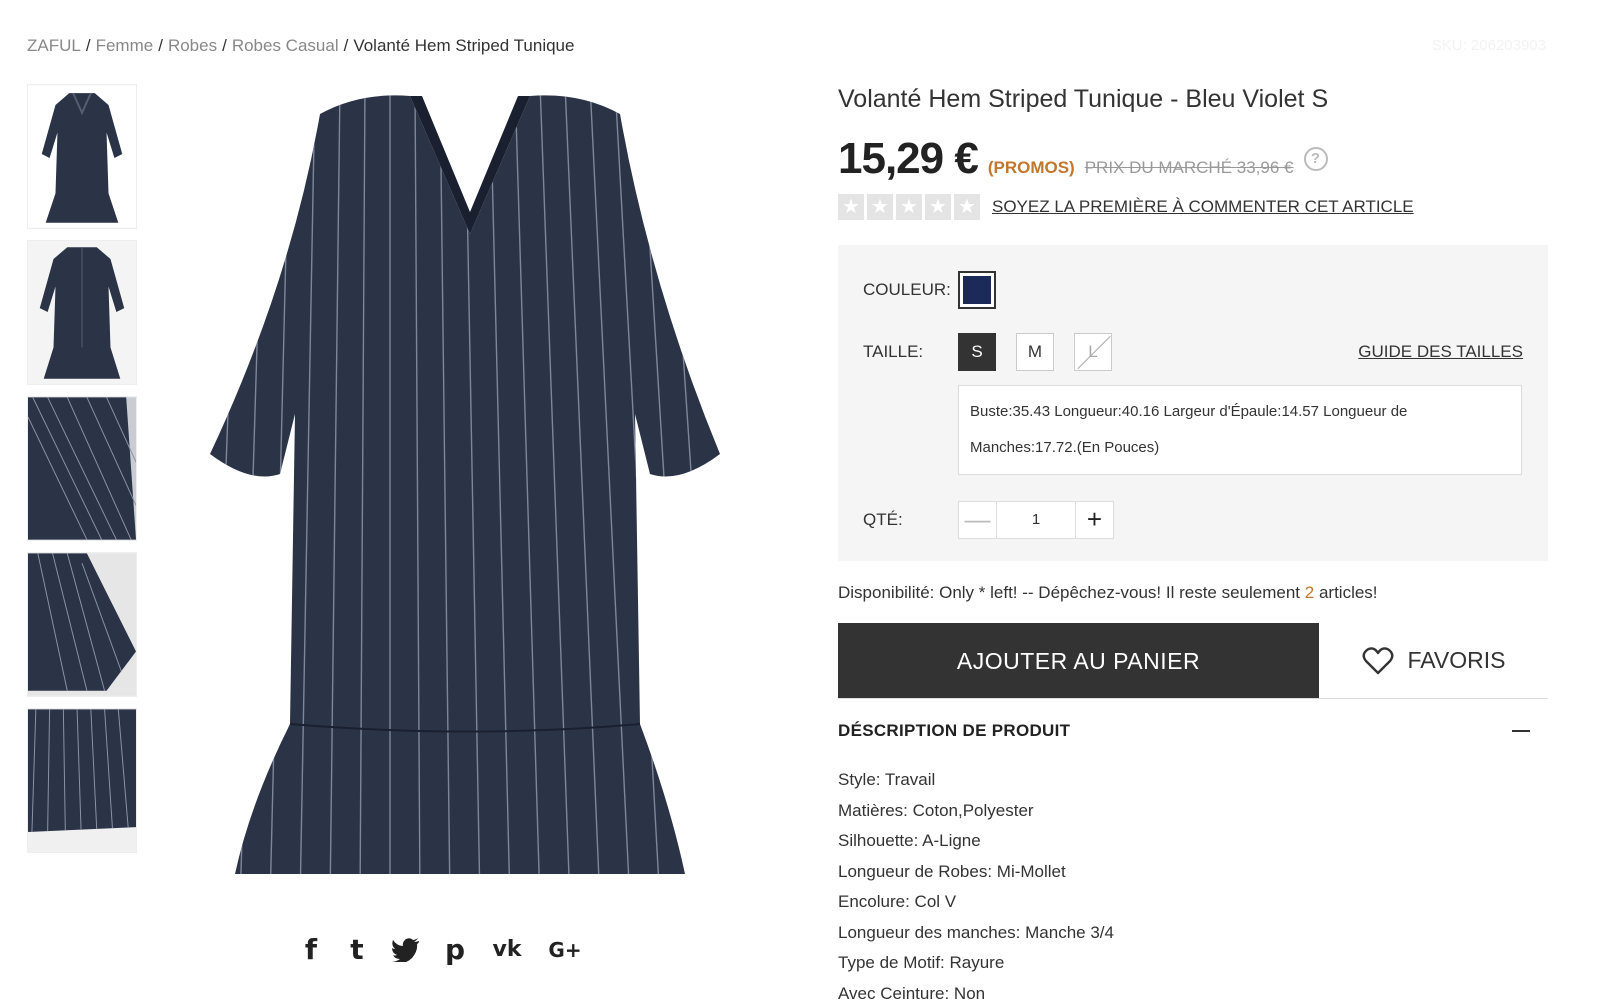 Image resolution: width=1600 pixels, height=1004 pixels. What do you see at coordinates (954, 730) in the screenshot?
I see `description-title: DÉSCRIPTION DE PRODUIT` at bounding box center [954, 730].